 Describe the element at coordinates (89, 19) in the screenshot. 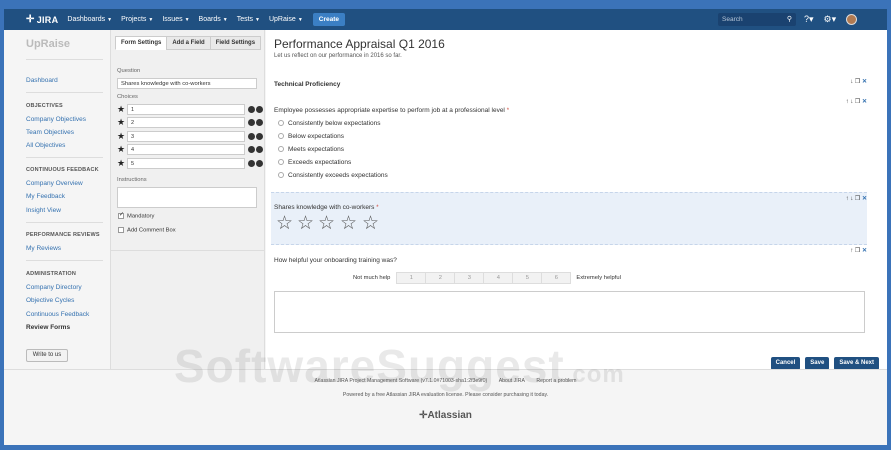

I see `nav-dashboards: Dashboards ▼` at that location.